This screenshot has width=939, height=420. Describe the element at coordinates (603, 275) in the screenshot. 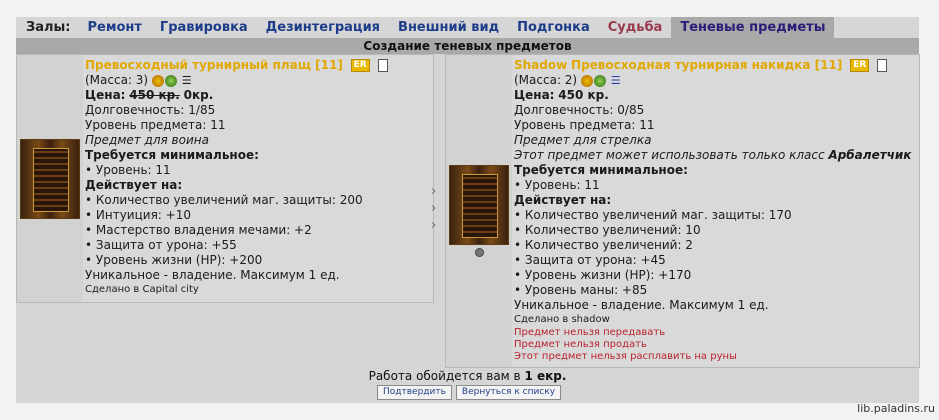

I see `right-effect: • Уровень жизни (HP): +170` at that location.